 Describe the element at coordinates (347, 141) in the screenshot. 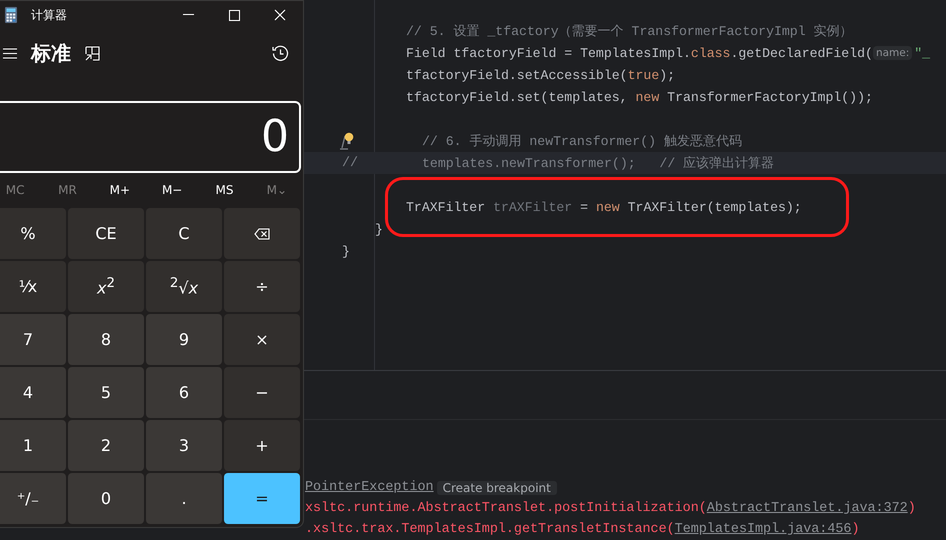

I see `lightbulb-icon` at that location.